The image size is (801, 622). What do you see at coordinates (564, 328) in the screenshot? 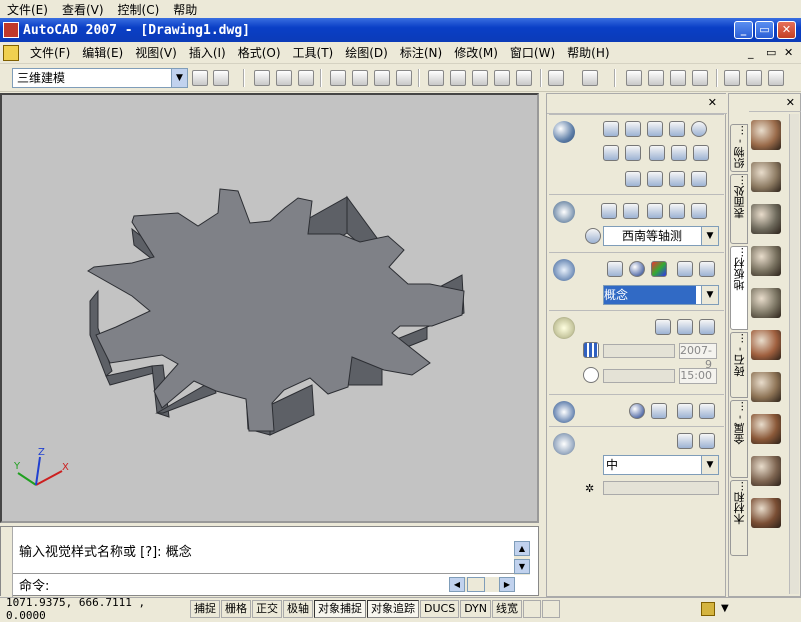
I see `light-icon` at bounding box center [564, 328].